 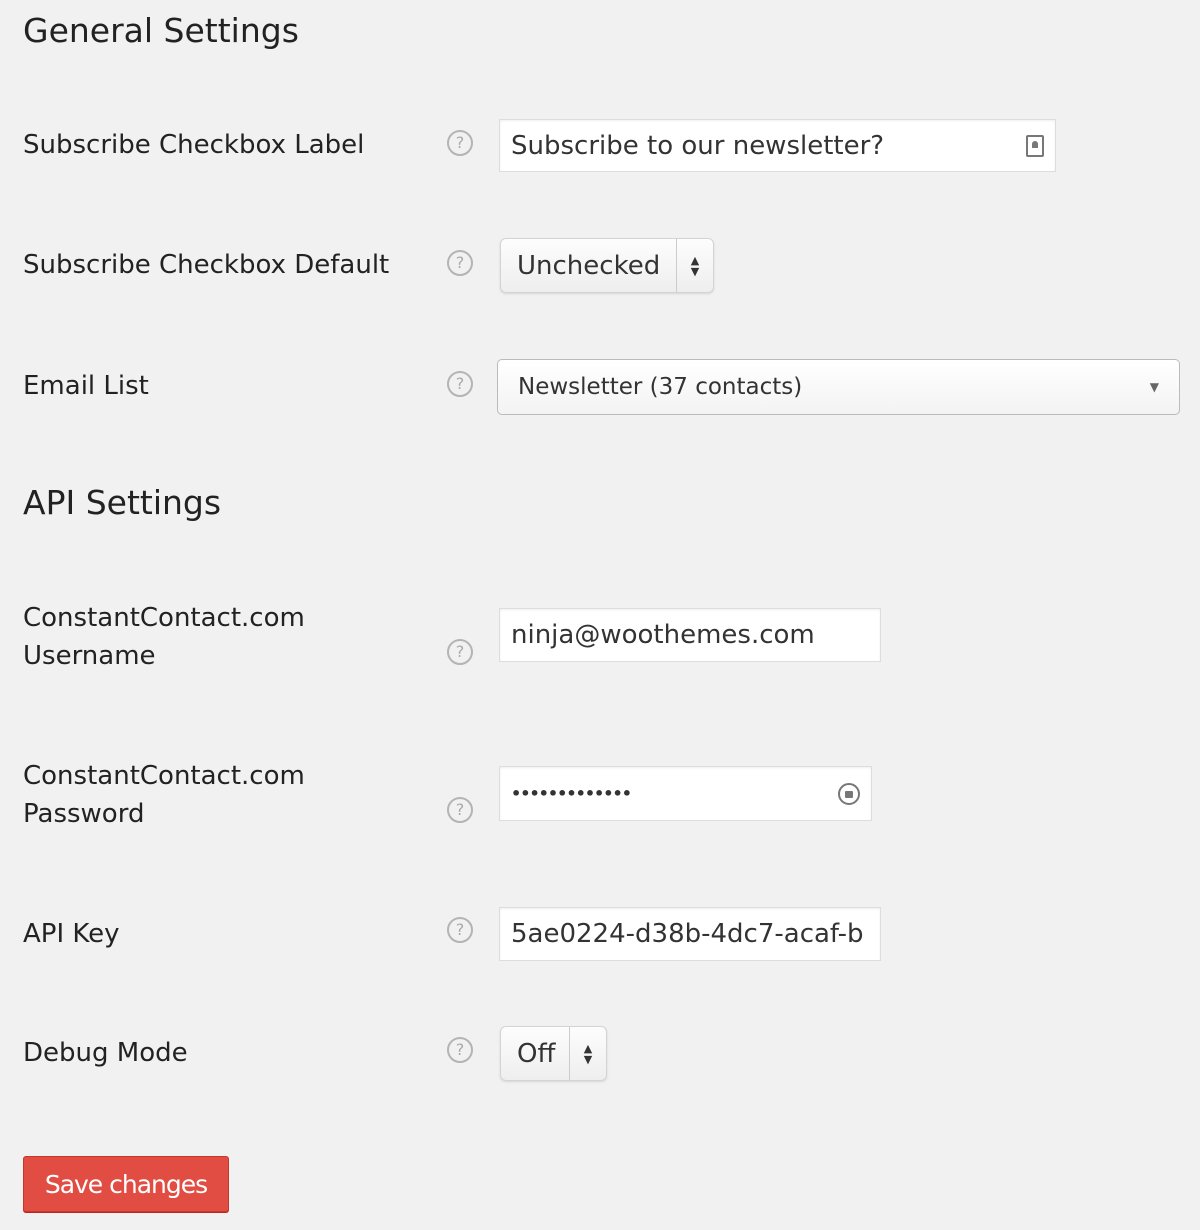 What do you see at coordinates (122, 502) in the screenshot?
I see `api-settings-heading: API Settings` at bounding box center [122, 502].